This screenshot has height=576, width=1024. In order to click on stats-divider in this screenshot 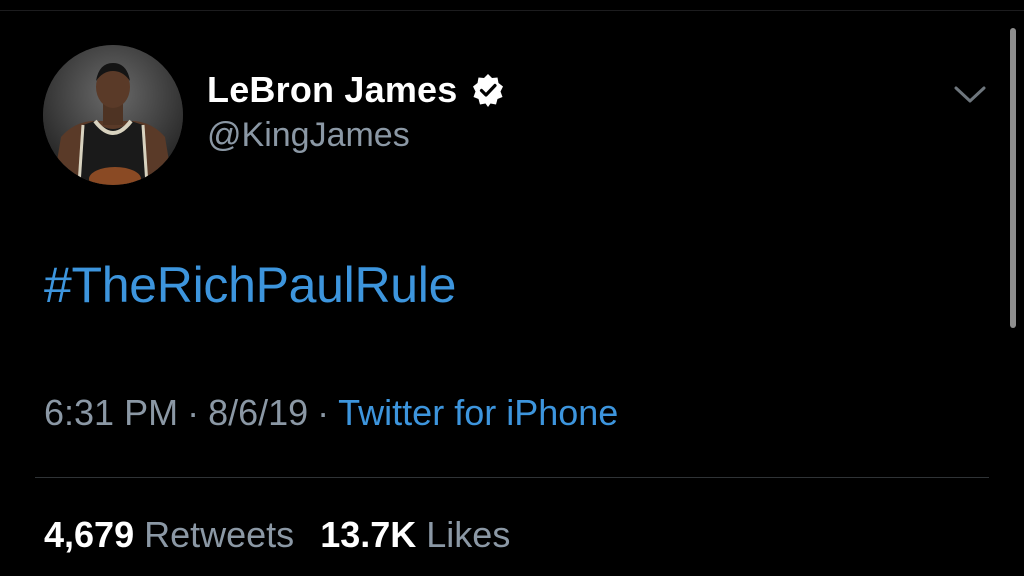, I will do `click(512, 477)`.